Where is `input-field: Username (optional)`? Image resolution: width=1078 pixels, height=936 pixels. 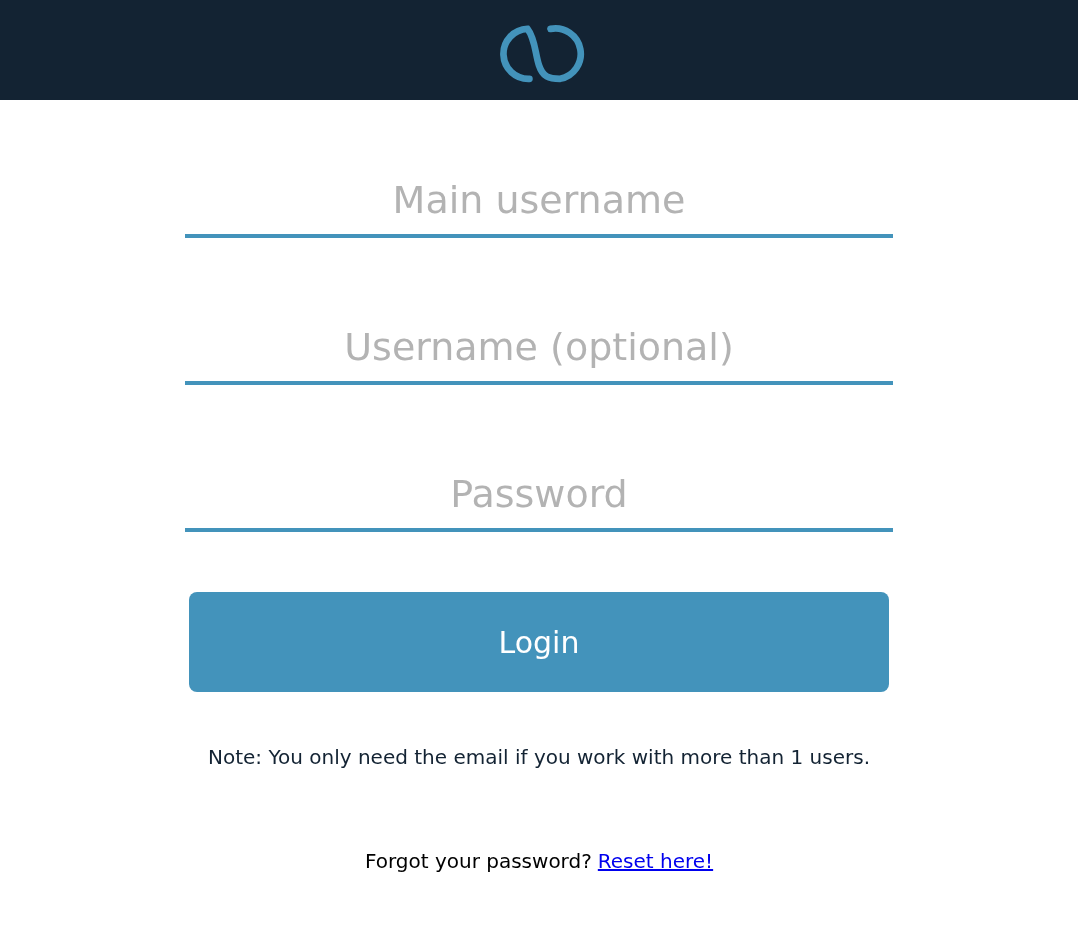 input-field: Username (optional) is located at coordinates (539, 349).